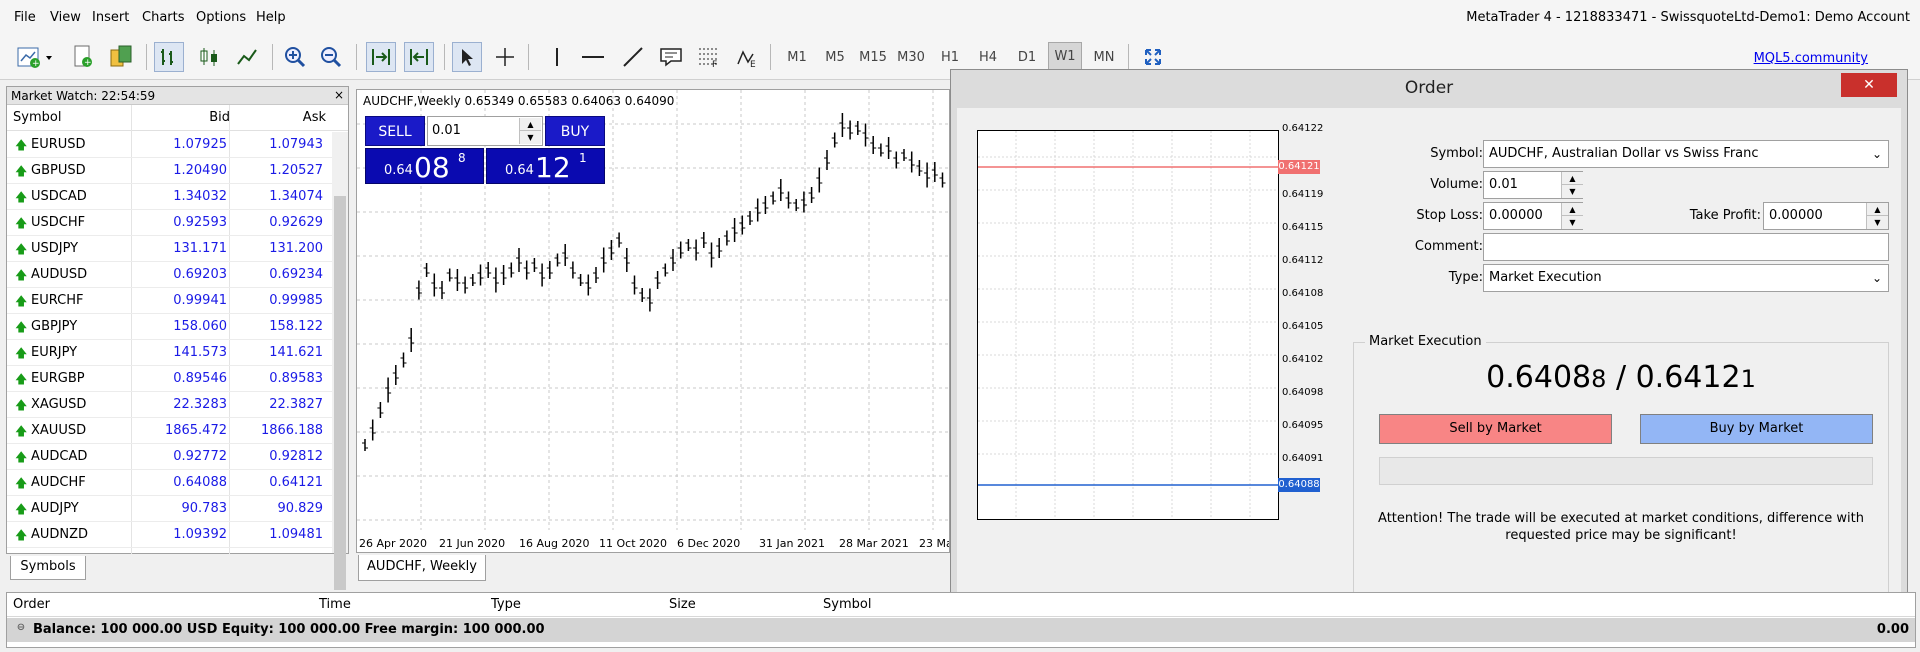 The height and width of the screenshot is (652, 1920). What do you see at coordinates (682, 604) in the screenshot?
I see `col-size: Size` at bounding box center [682, 604].